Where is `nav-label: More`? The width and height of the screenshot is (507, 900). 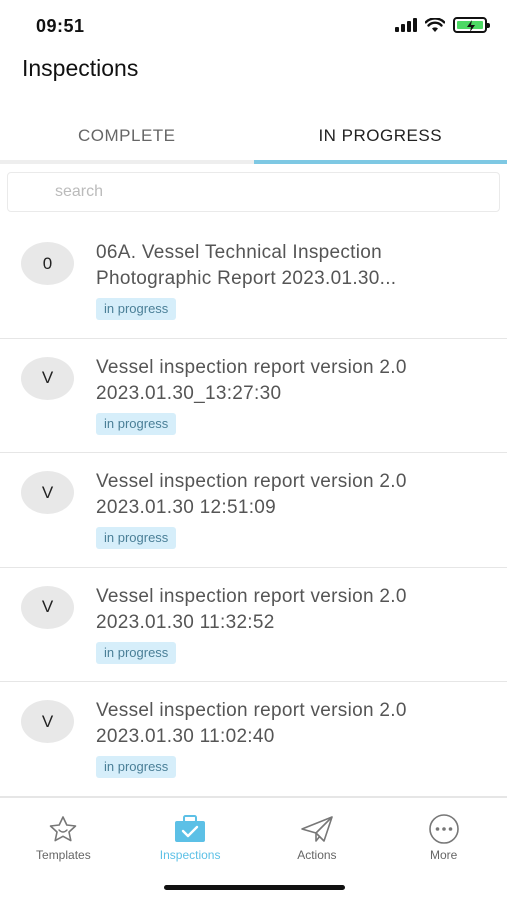
nav-label: More is located at coordinates (443, 855).